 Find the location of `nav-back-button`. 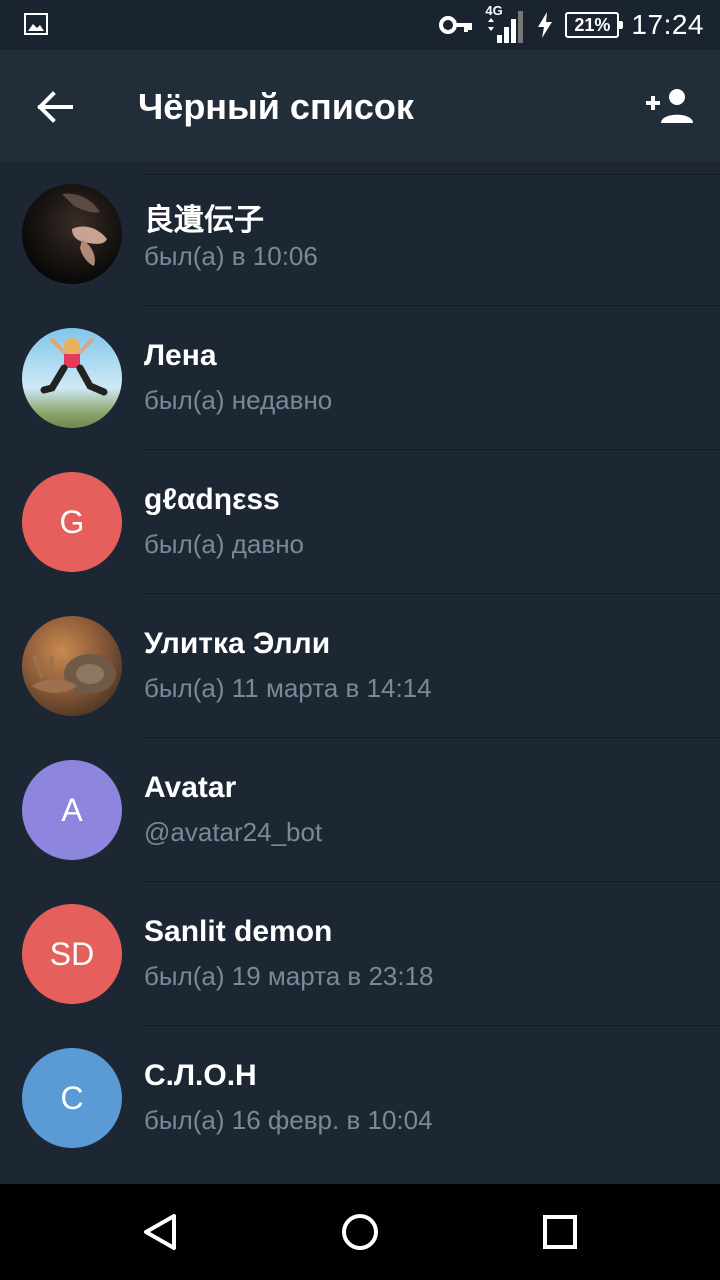

nav-back-button is located at coordinates (160, 1232).